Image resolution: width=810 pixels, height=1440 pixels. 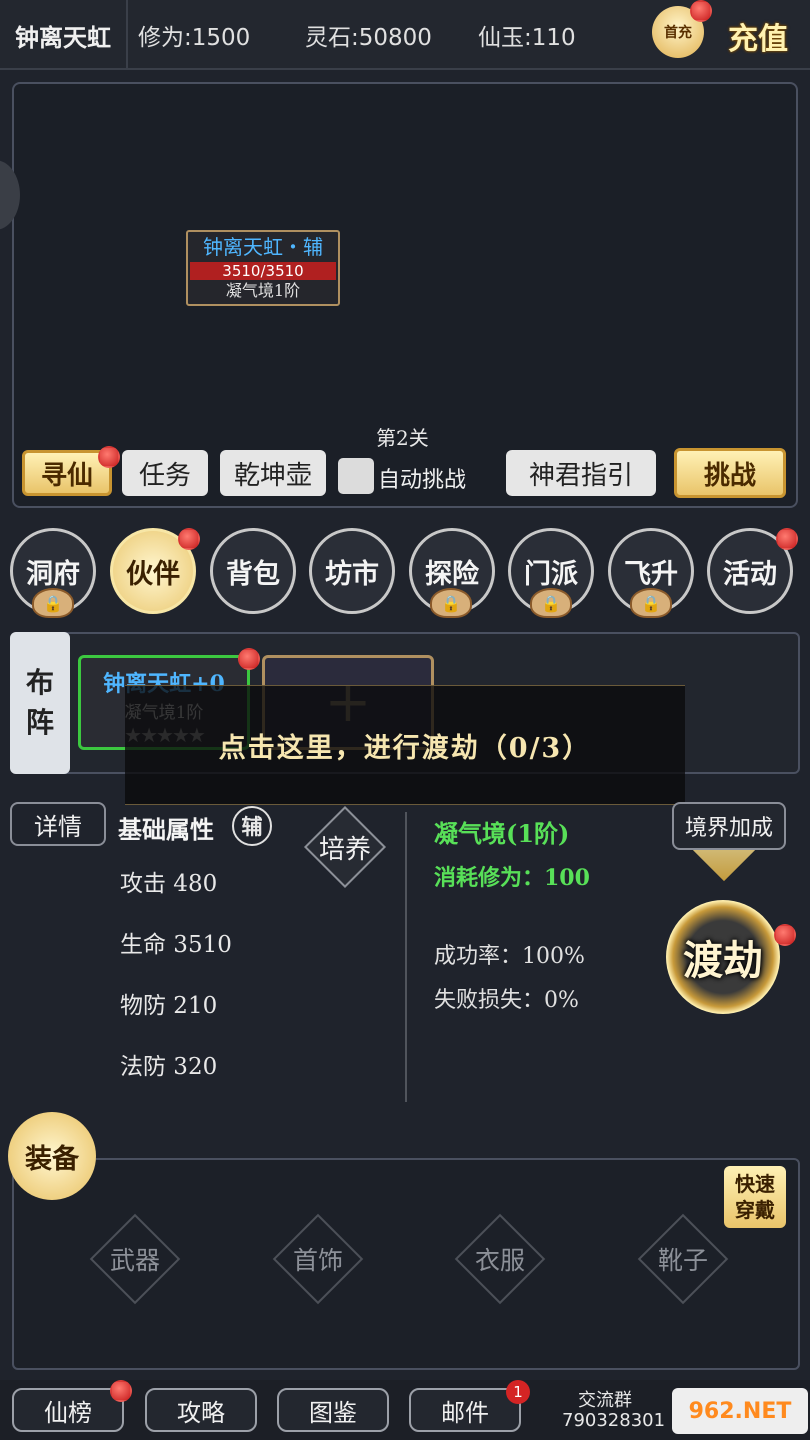 What do you see at coordinates (605, 1400) in the screenshot?
I see `group-label: 交流群` at bounding box center [605, 1400].